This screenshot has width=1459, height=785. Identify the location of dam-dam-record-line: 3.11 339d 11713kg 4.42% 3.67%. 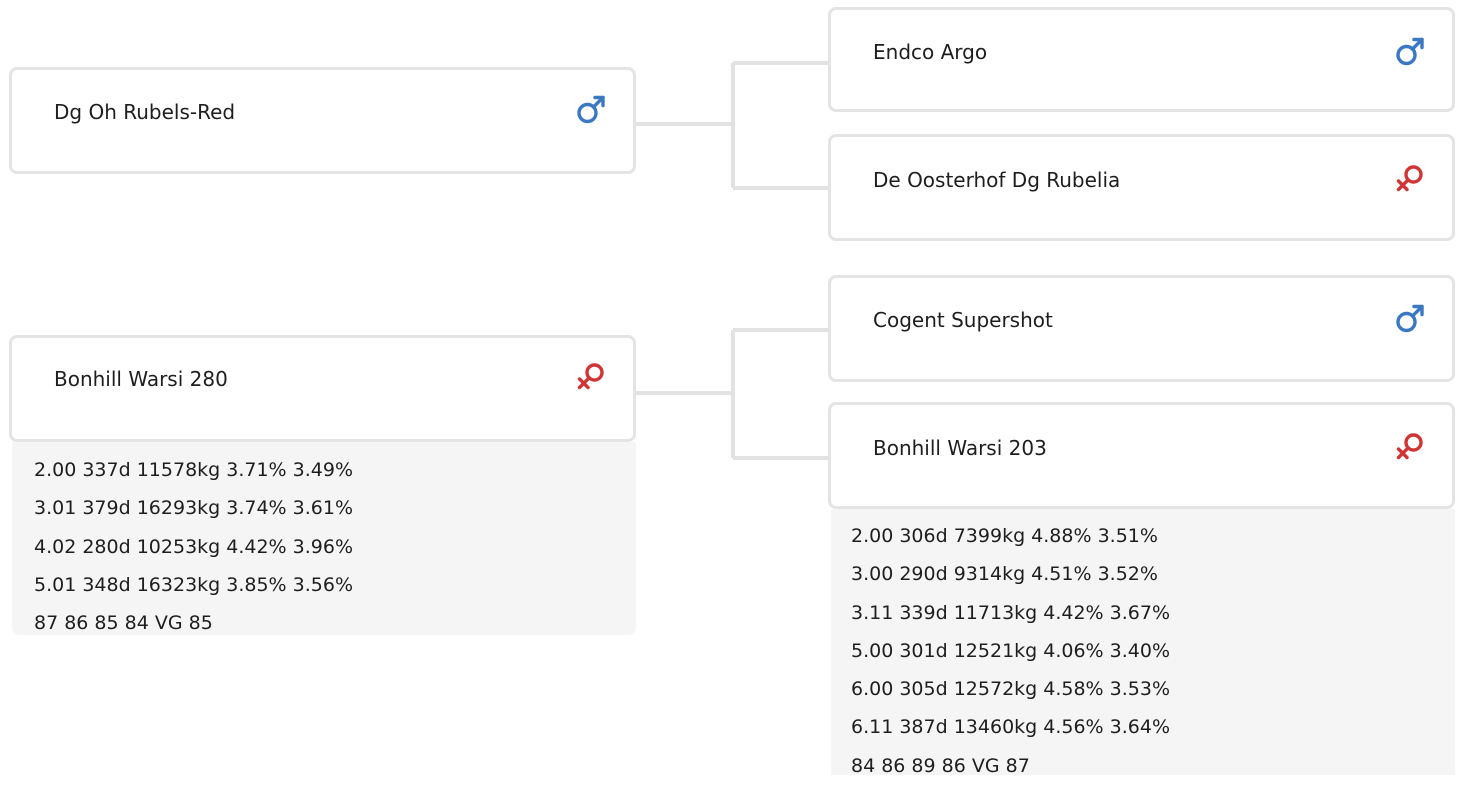
(1011, 612).